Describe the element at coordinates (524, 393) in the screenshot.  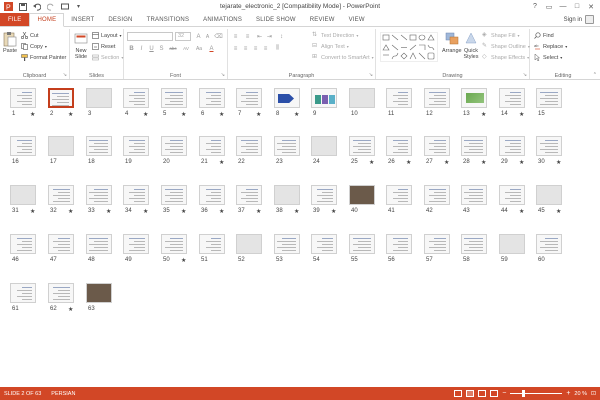
I see `zoom-slider-thumb` at that location.